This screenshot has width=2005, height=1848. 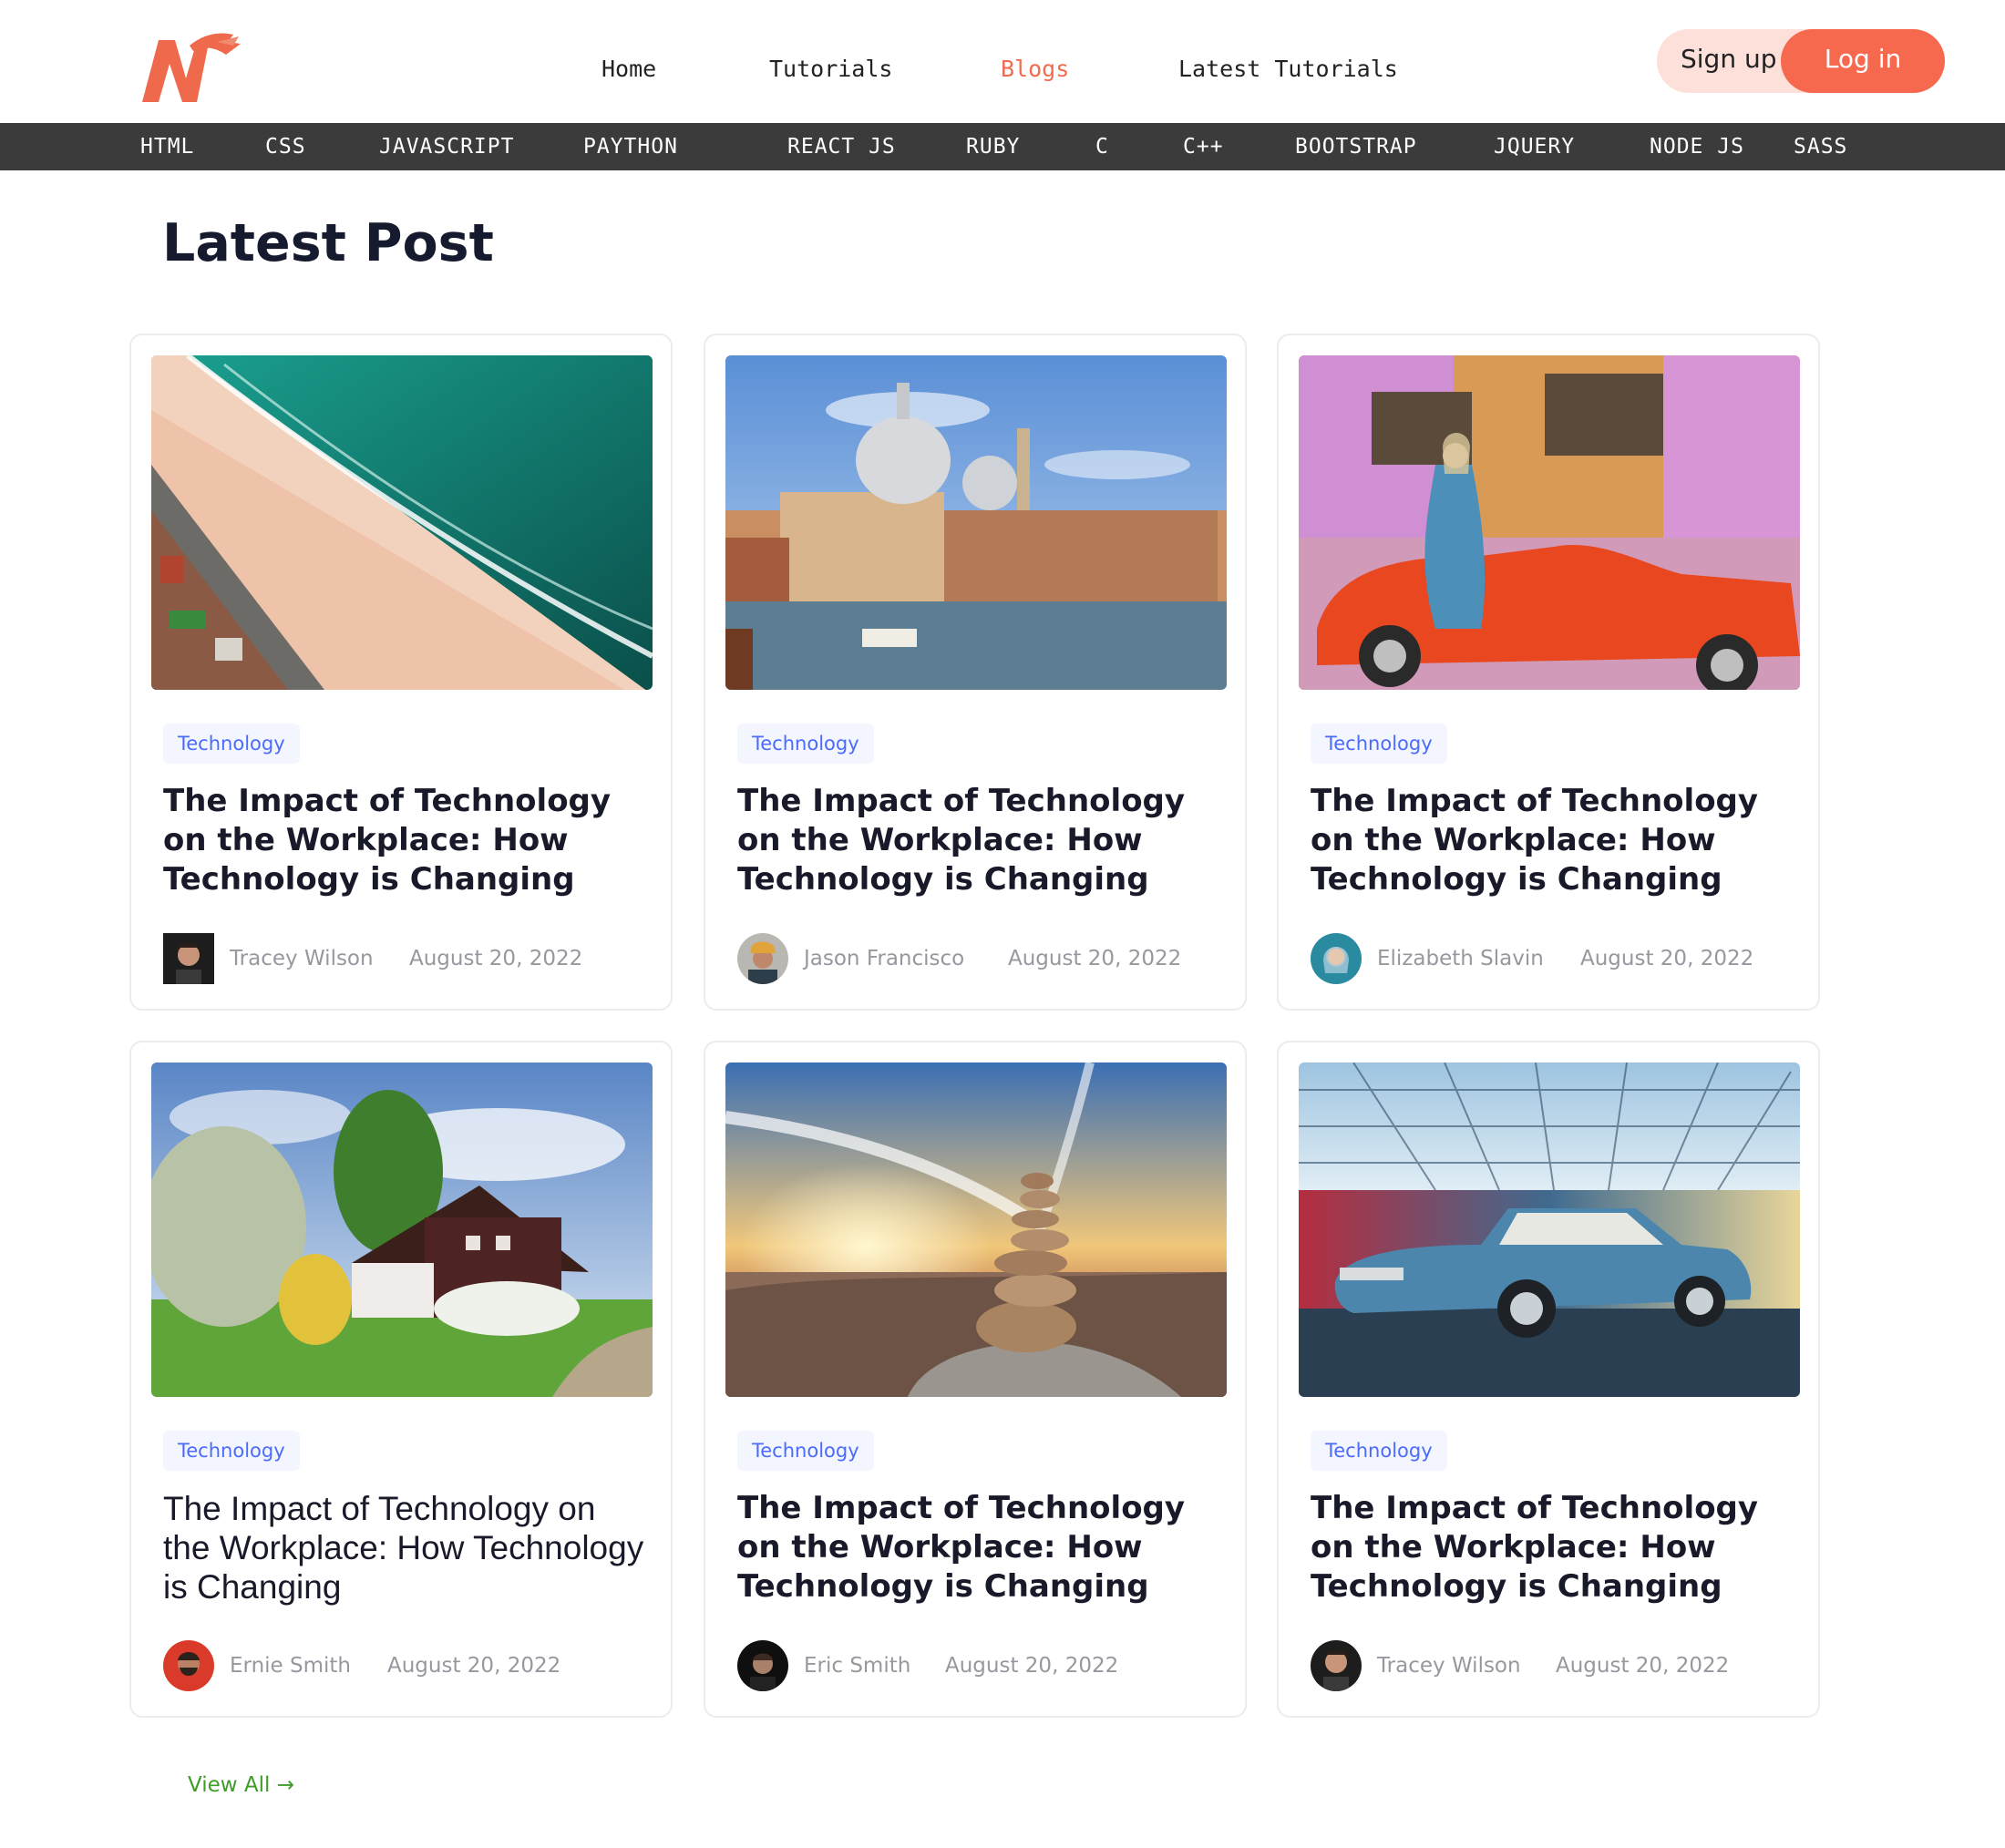 What do you see at coordinates (1288, 69) in the screenshot?
I see `nav-latest-tutorials: Latest Tutorials` at bounding box center [1288, 69].